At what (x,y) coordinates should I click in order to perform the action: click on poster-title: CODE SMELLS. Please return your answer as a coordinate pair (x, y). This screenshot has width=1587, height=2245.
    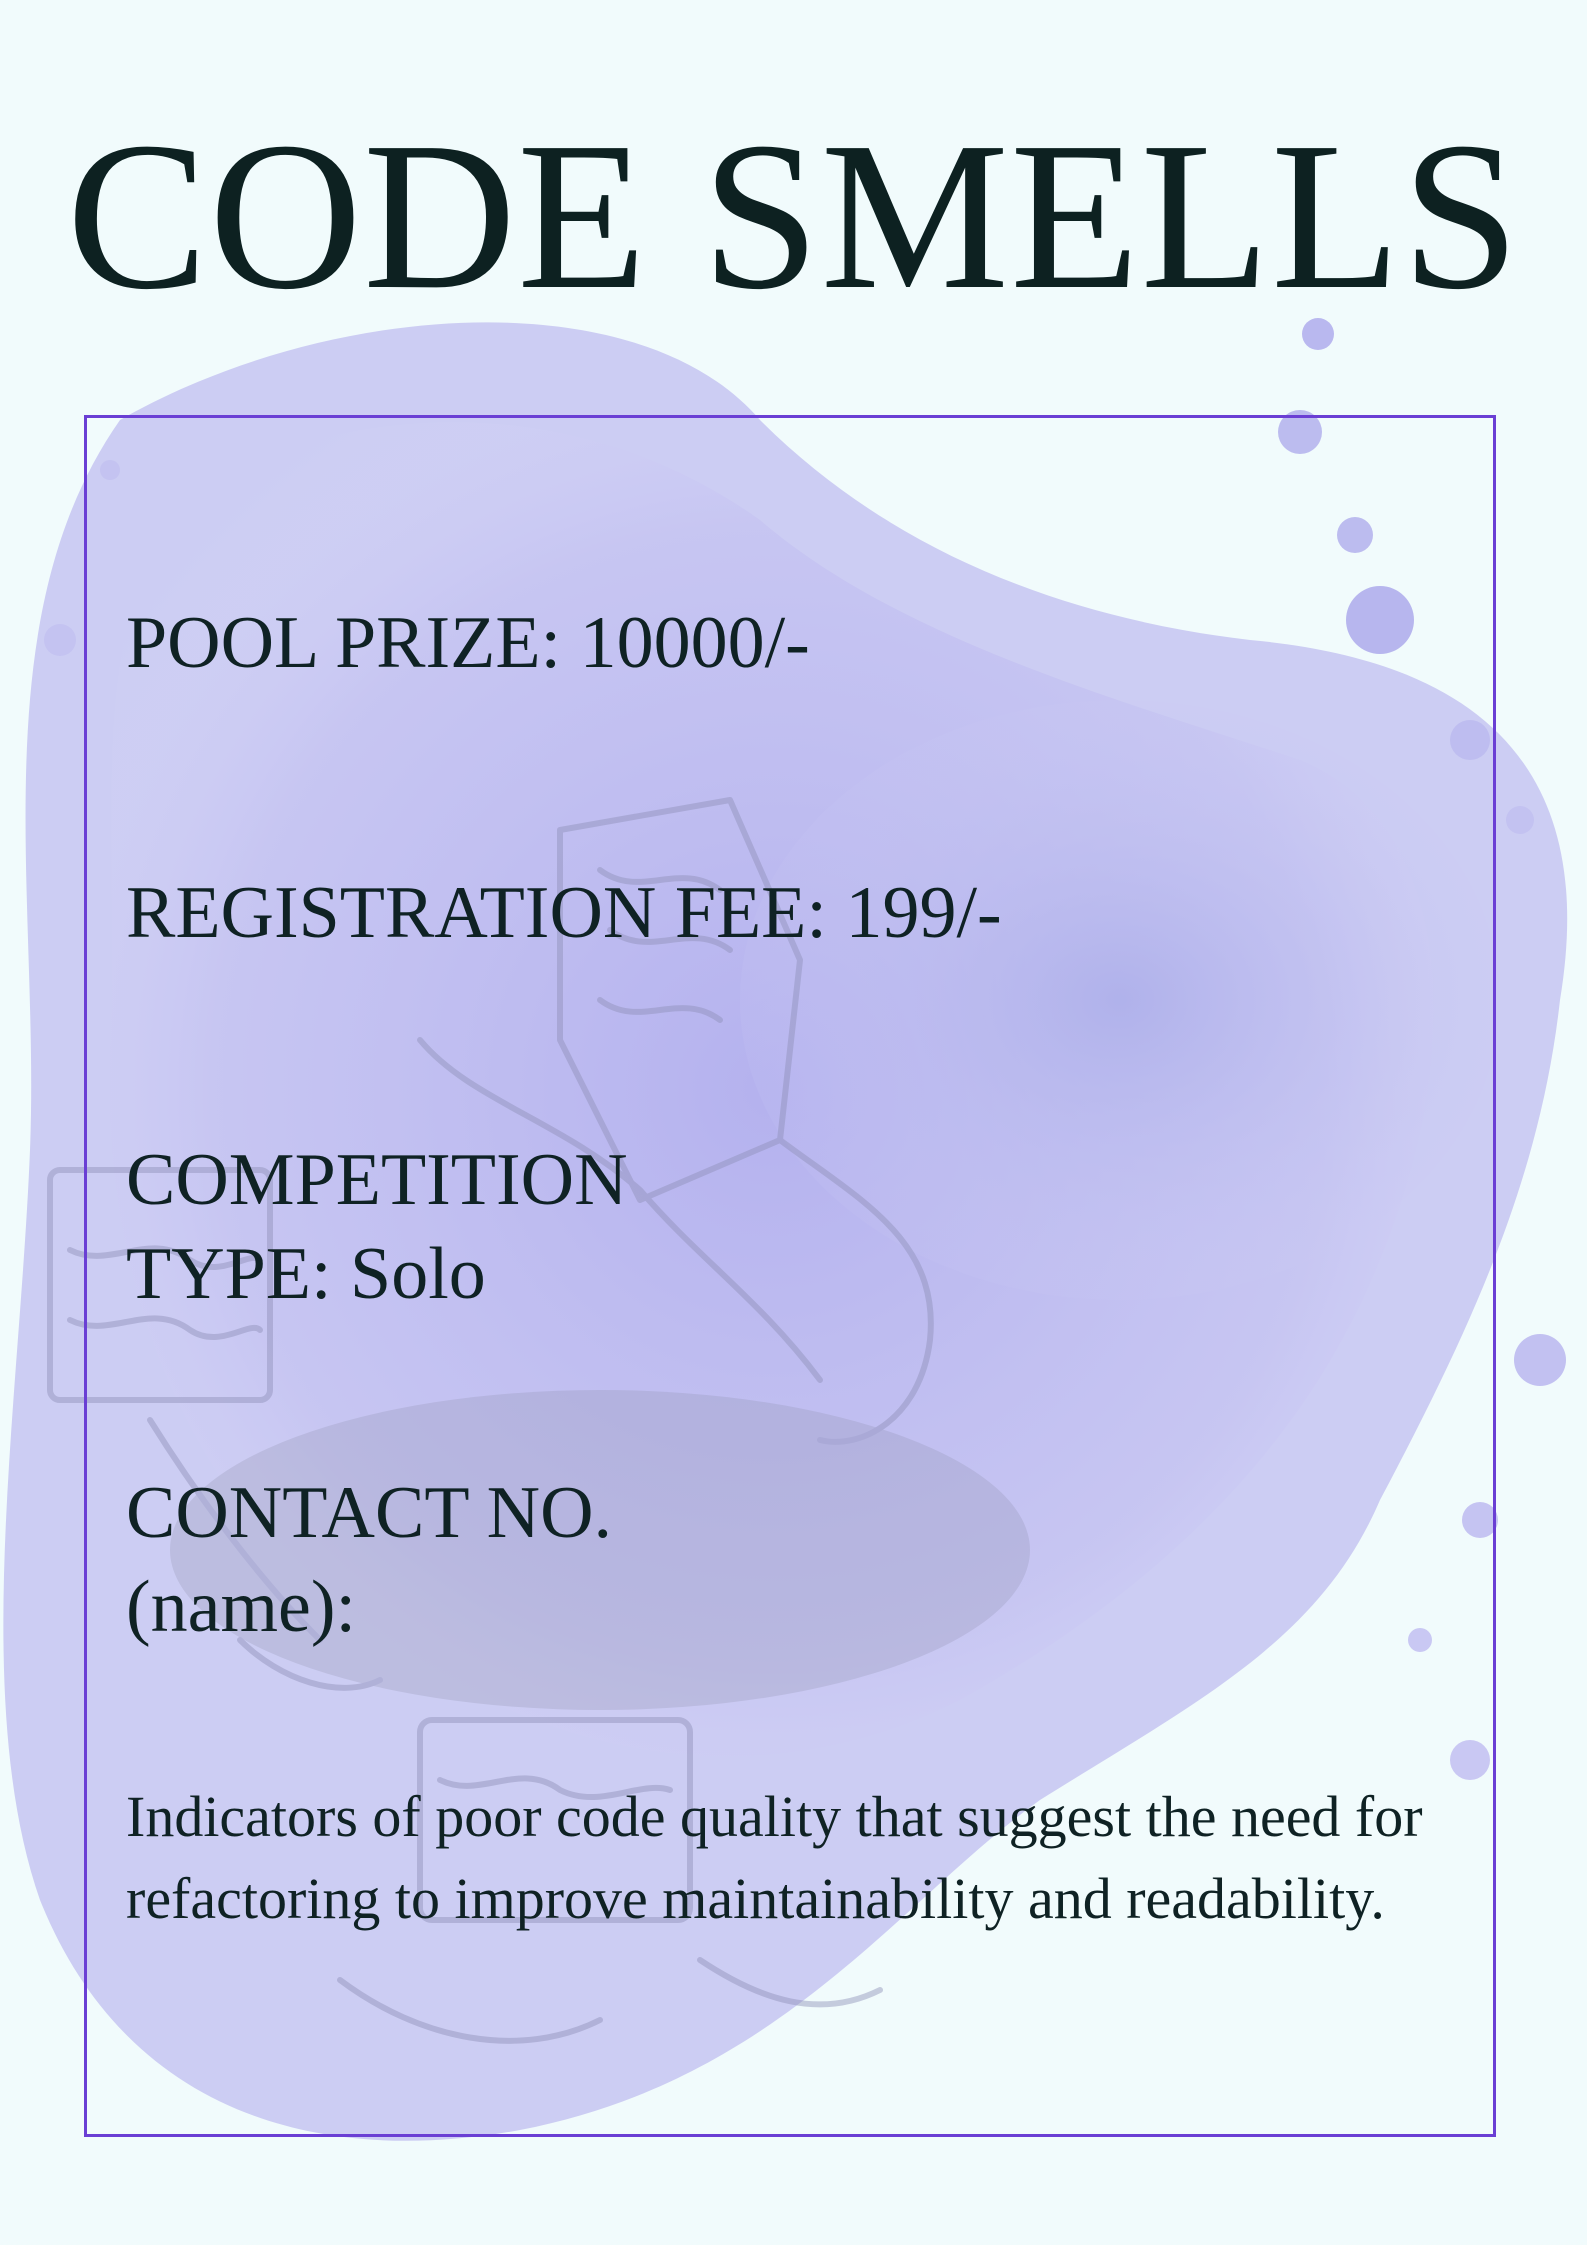
    Looking at the image, I should click on (793, 215).